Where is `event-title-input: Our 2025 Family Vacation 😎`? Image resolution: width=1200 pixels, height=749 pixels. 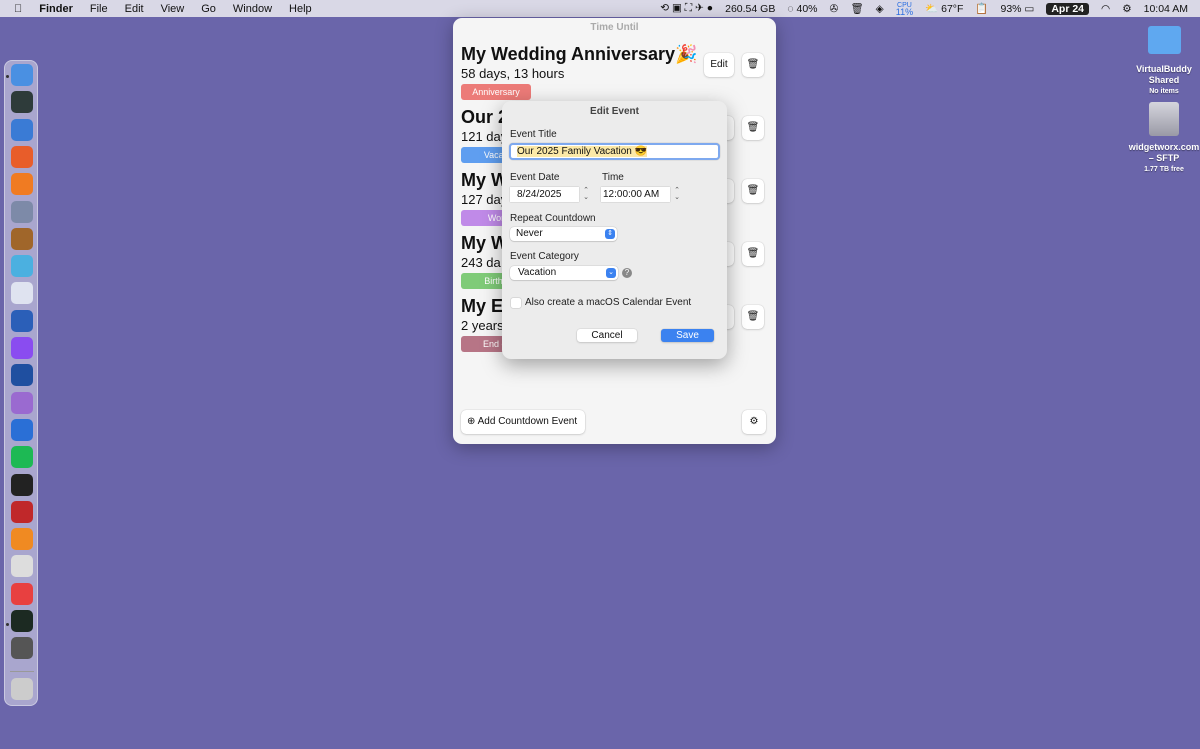 event-title-input: Our 2025 Family Vacation 😎 is located at coordinates (614, 151).